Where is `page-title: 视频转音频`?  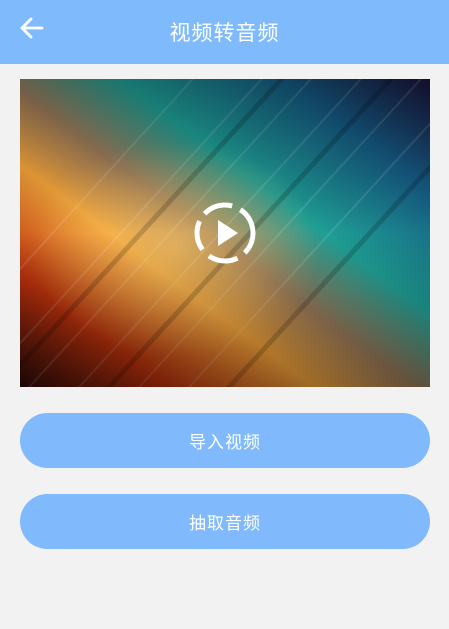
page-title: 视频转音频 is located at coordinates (224, 33).